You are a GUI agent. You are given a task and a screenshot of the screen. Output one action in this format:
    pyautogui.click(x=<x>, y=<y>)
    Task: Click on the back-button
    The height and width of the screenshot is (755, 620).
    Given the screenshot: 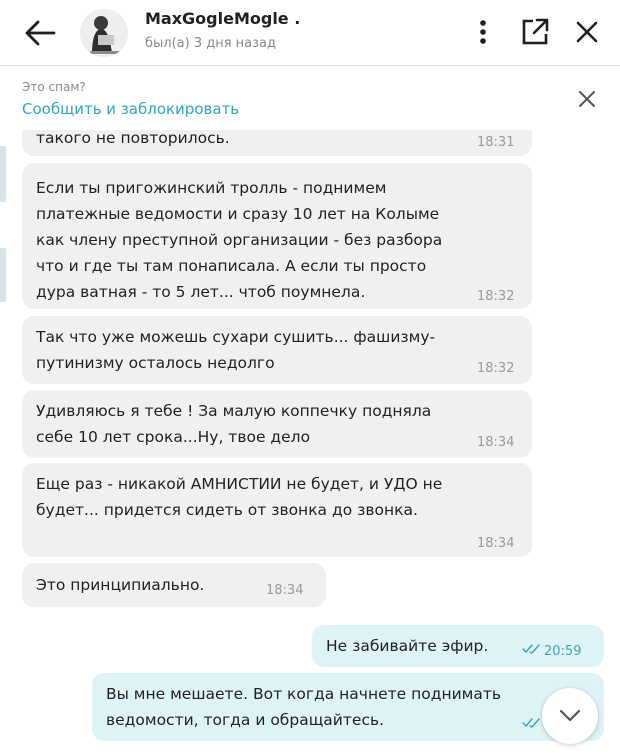 What is the action you would take?
    pyautogui.click(x=40, y=33)
    